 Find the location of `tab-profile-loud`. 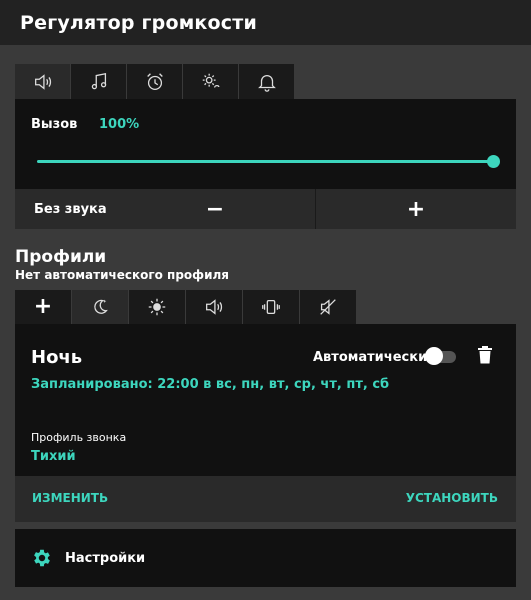

tab-profile-loud is located at coordinates (214, 307).